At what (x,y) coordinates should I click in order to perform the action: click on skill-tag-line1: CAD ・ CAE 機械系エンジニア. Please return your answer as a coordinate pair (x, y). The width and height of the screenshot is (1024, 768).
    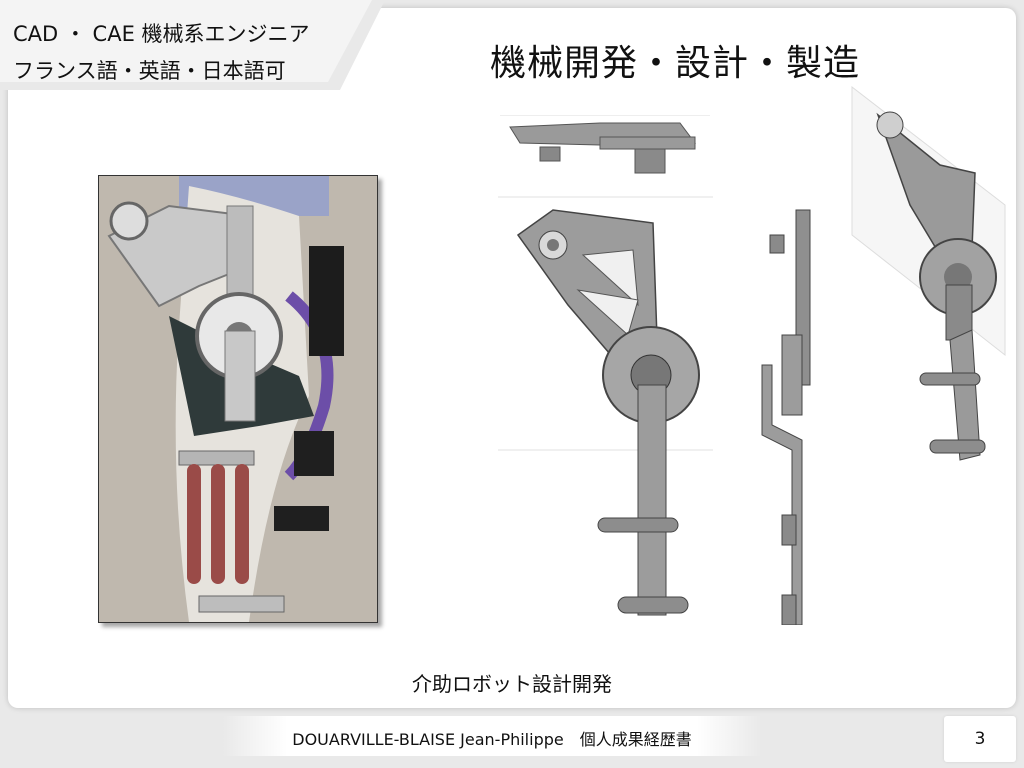
    Looking at the image, I should click on (161, 34).